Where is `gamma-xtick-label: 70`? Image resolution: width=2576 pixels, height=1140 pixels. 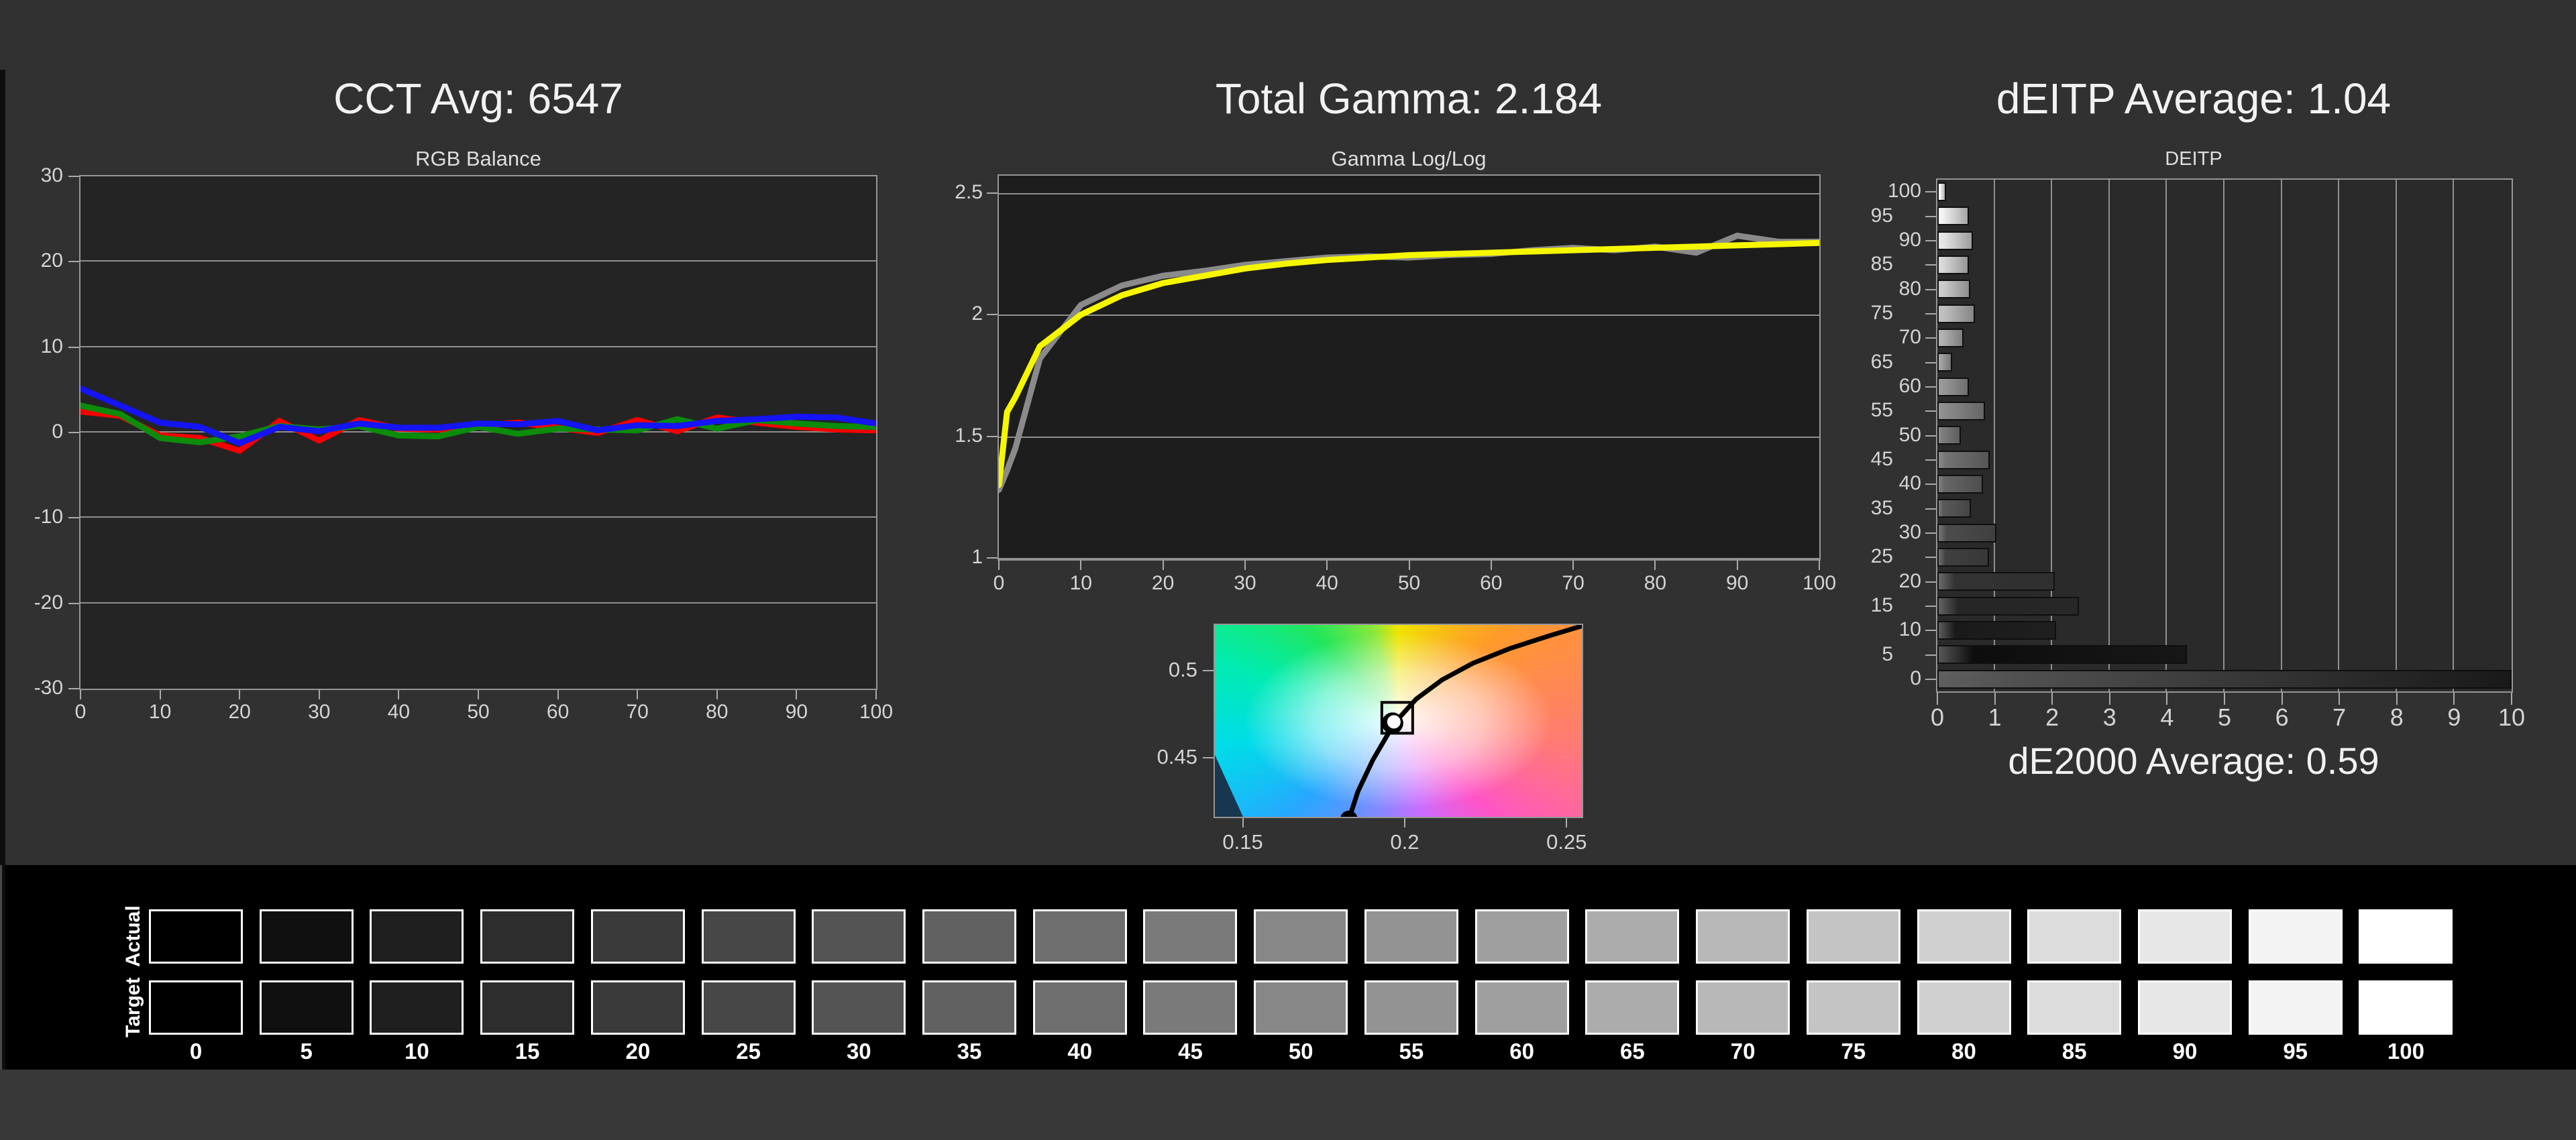
gamma-xtick-label: 70 is located at coordinates (1573, 583).